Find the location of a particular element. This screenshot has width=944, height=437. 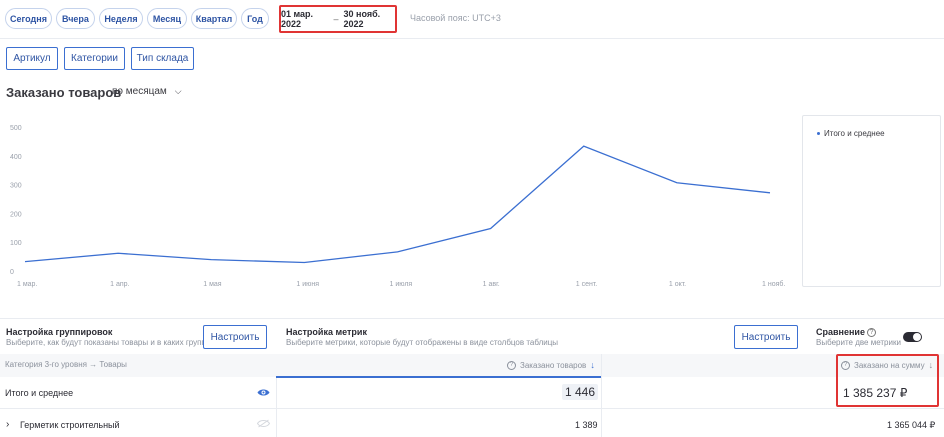

date-start: 01 мар. 2022 is located at coordinates (297, 19).